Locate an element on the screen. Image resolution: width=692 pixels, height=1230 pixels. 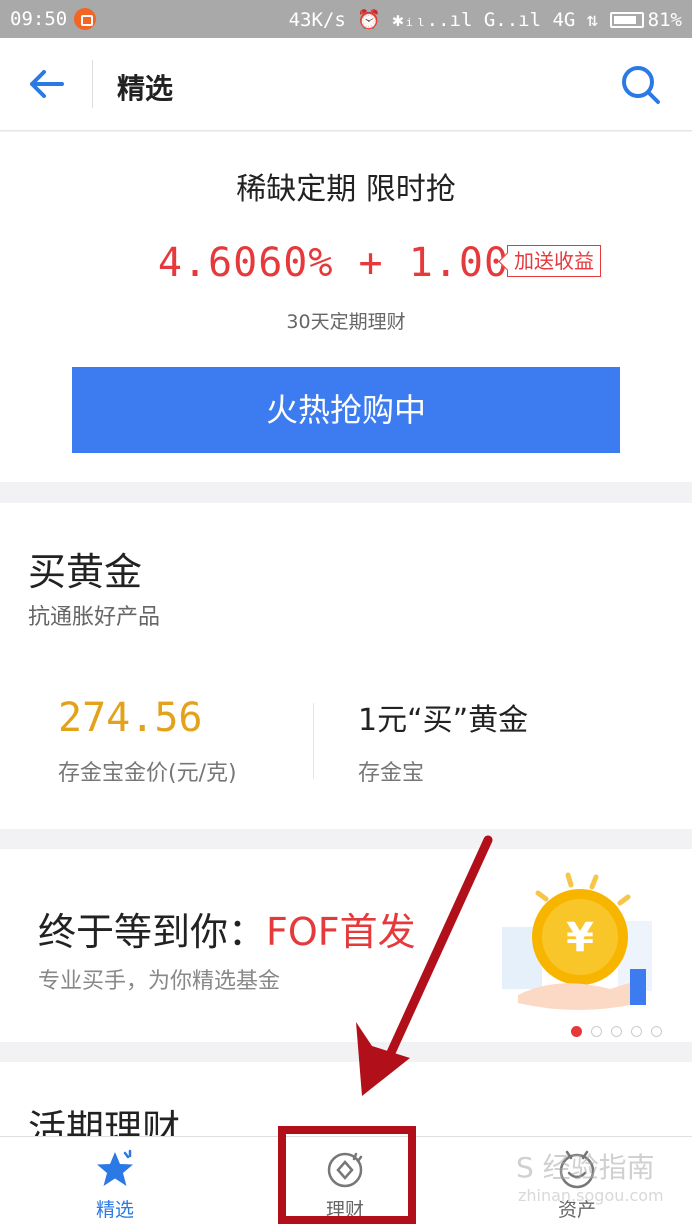
tab-featured: 精选 is located at coordinates (115, 1183).